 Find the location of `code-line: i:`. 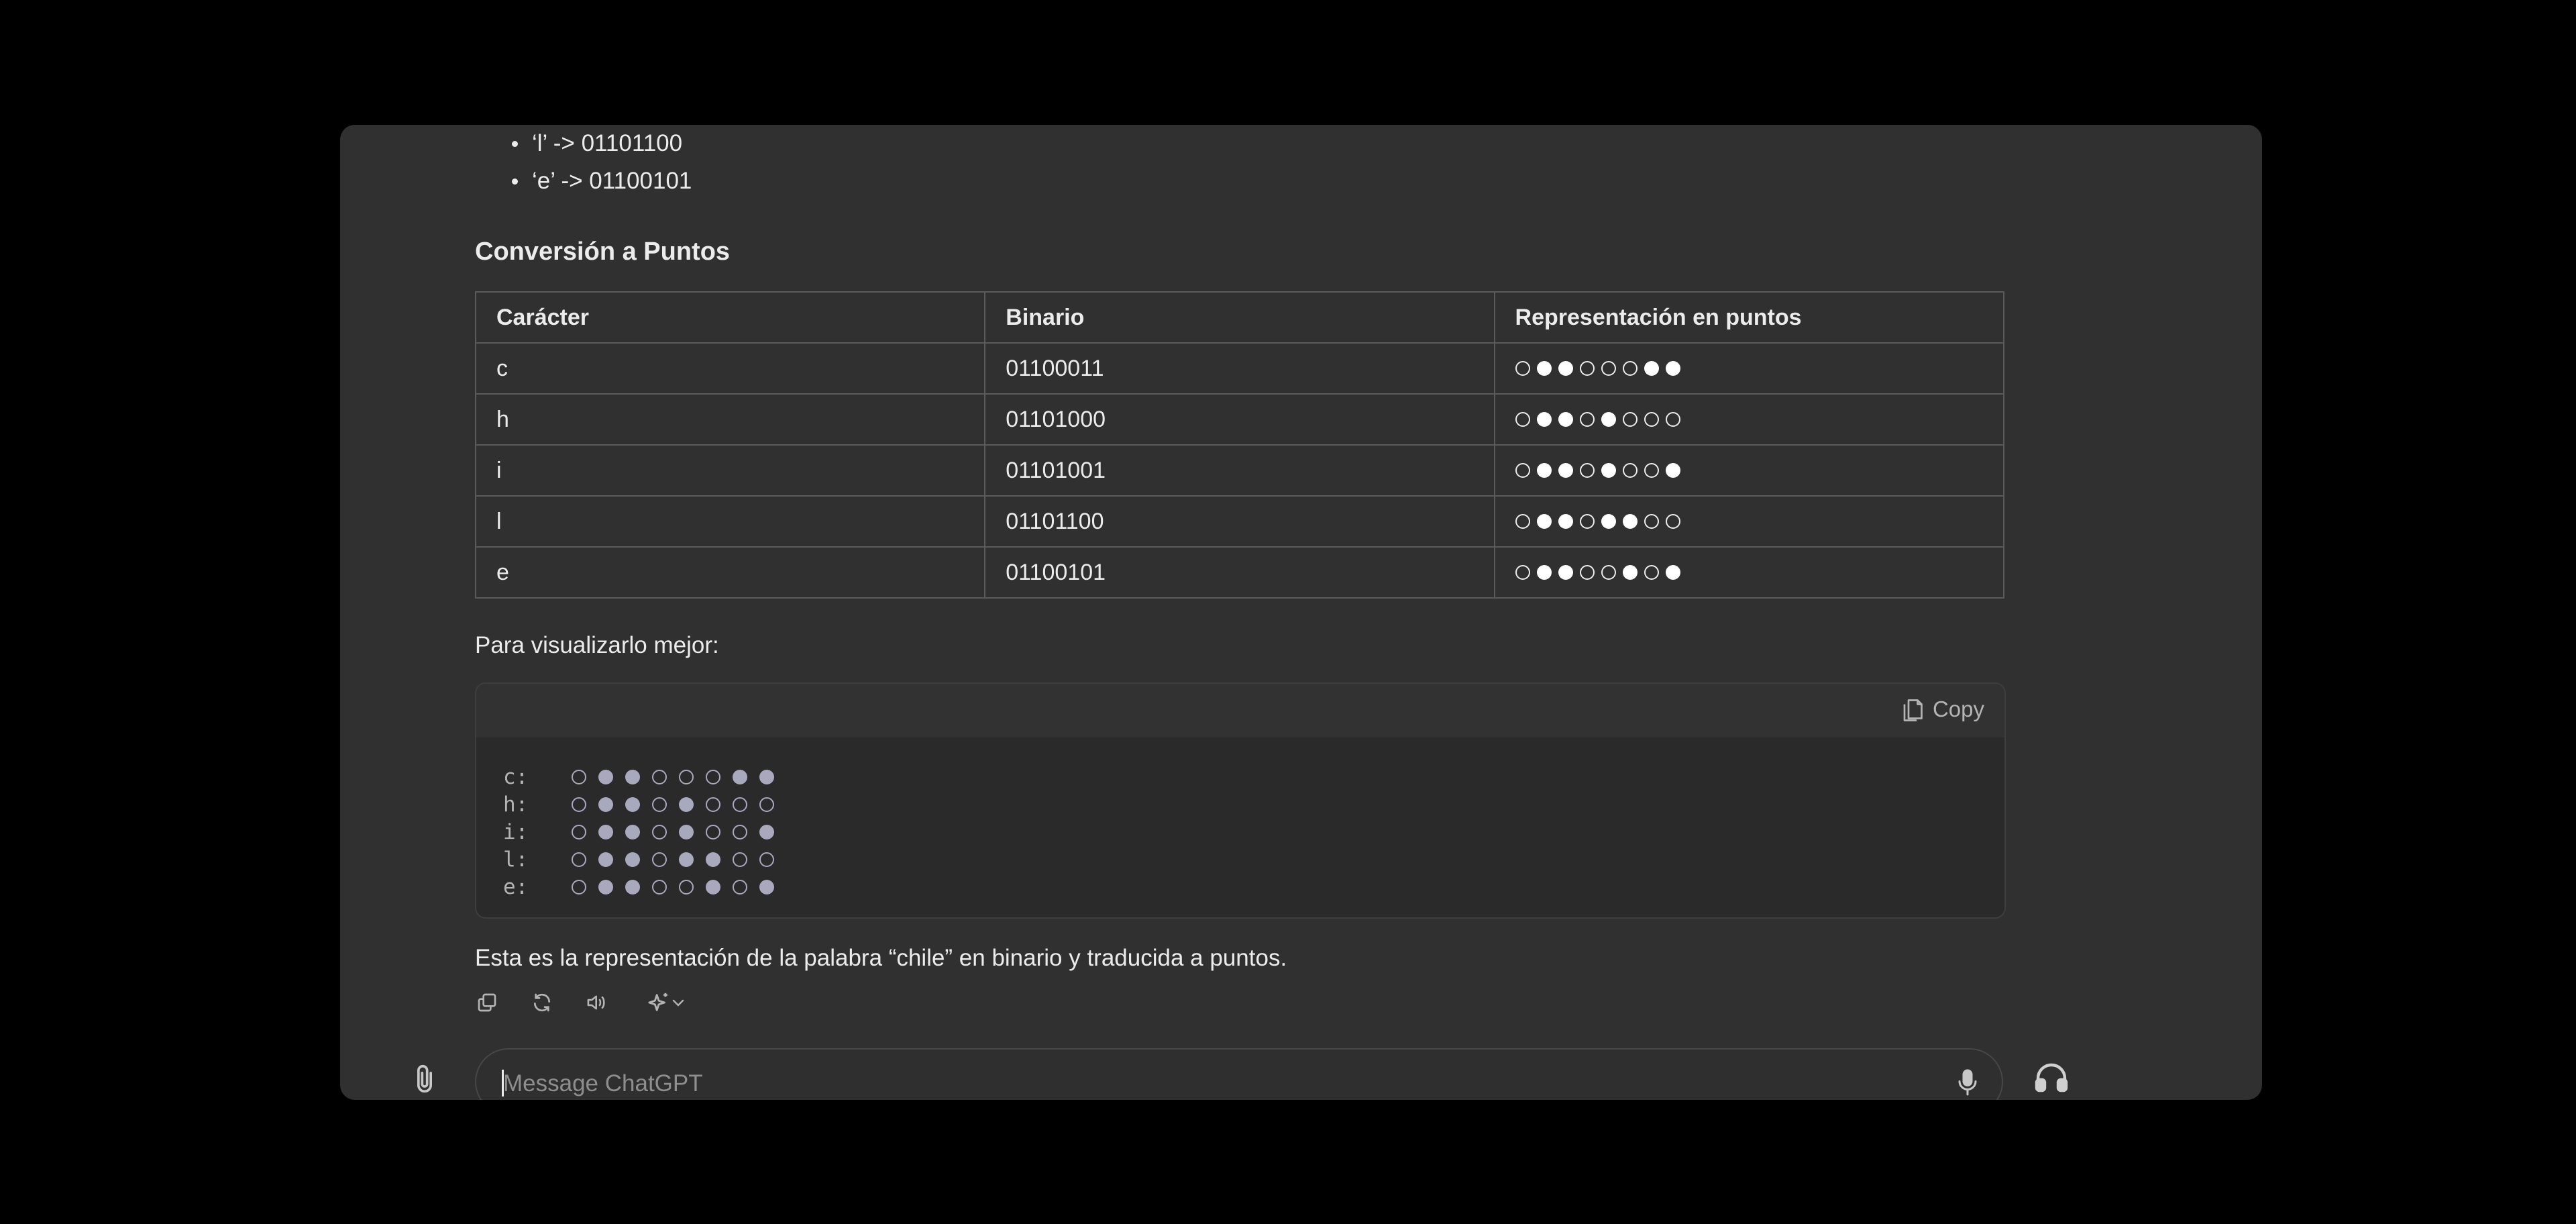

code-line: i: is located at coordinates (638, 832).